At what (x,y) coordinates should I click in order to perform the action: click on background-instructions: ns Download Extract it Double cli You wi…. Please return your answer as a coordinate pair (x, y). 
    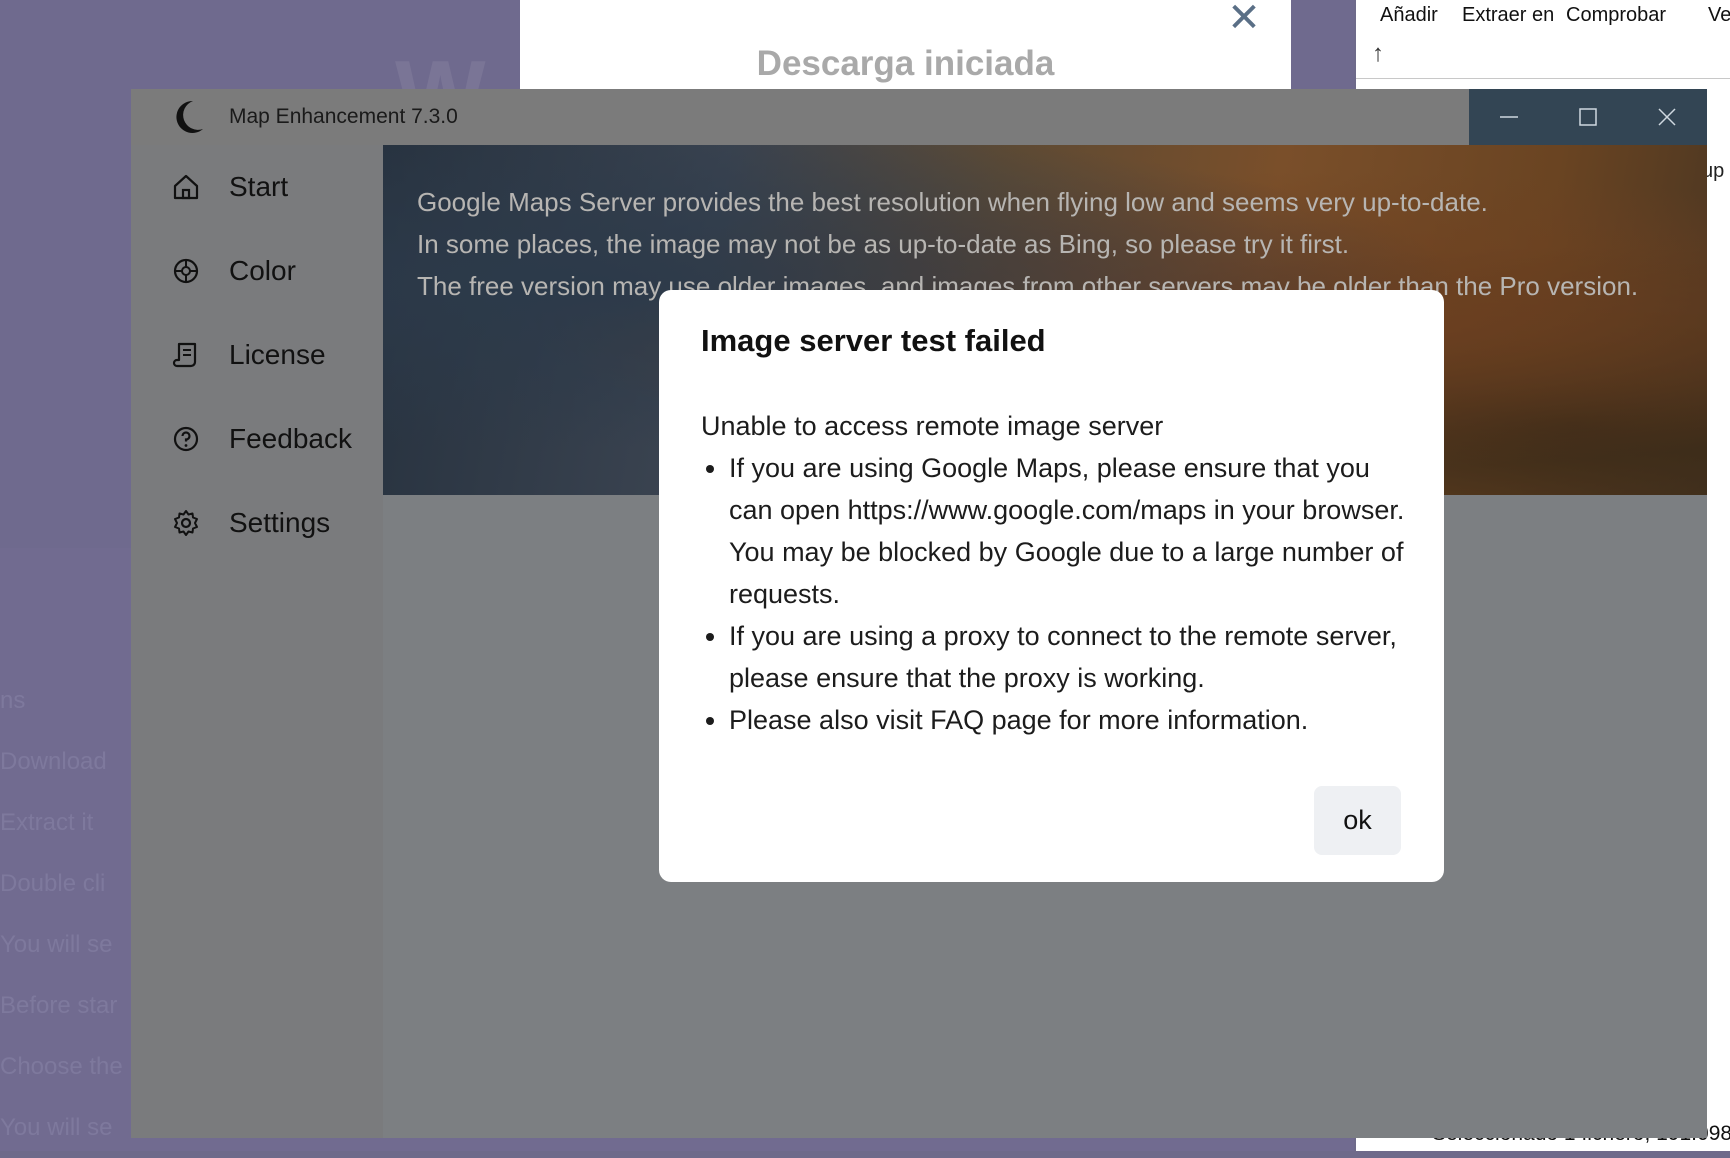
    Looking at the image, I should click on (70, 914).